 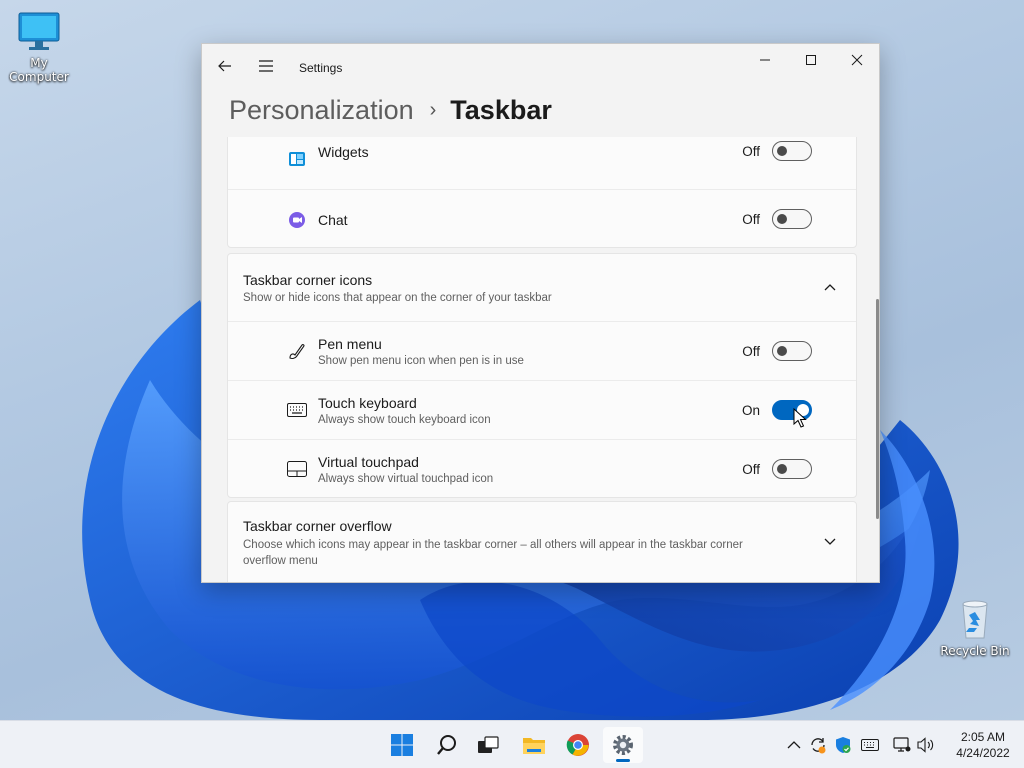 I want to click on maximize-button, so click(x=811, y=60).